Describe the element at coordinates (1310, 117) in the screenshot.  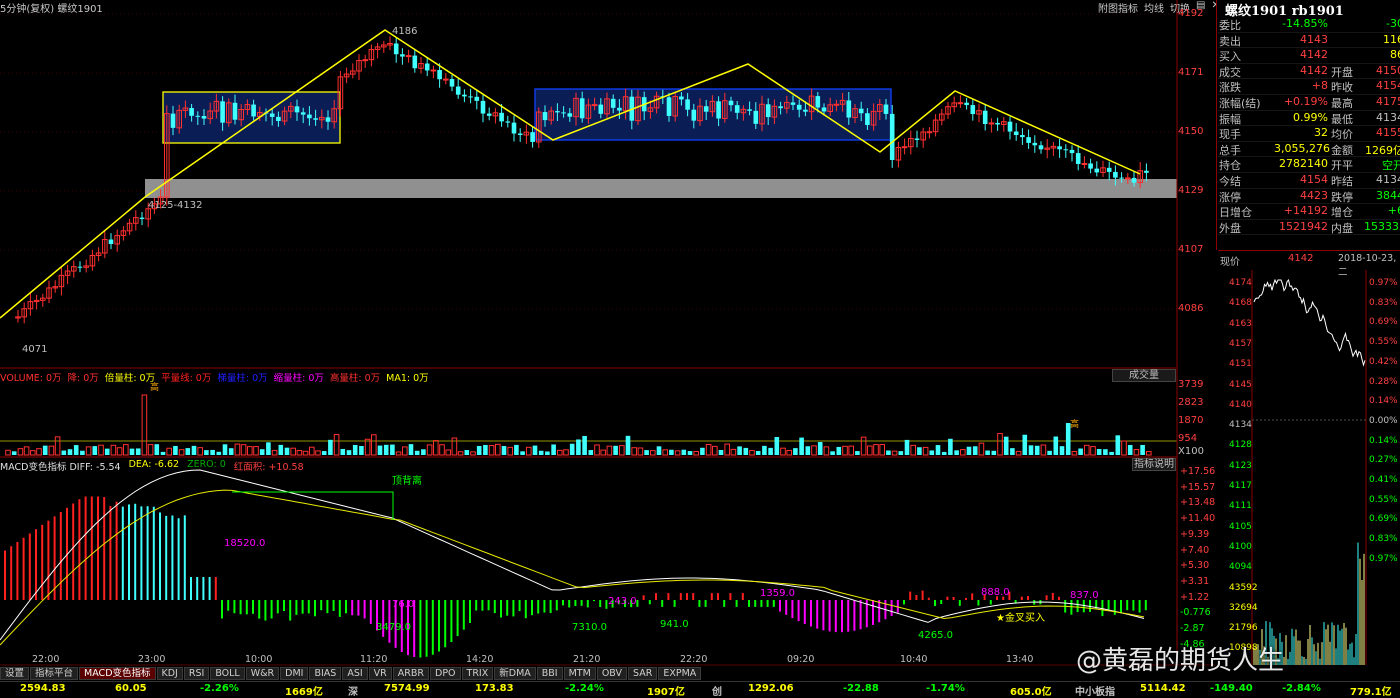
I see `quote-value: 0.99%` at that location.